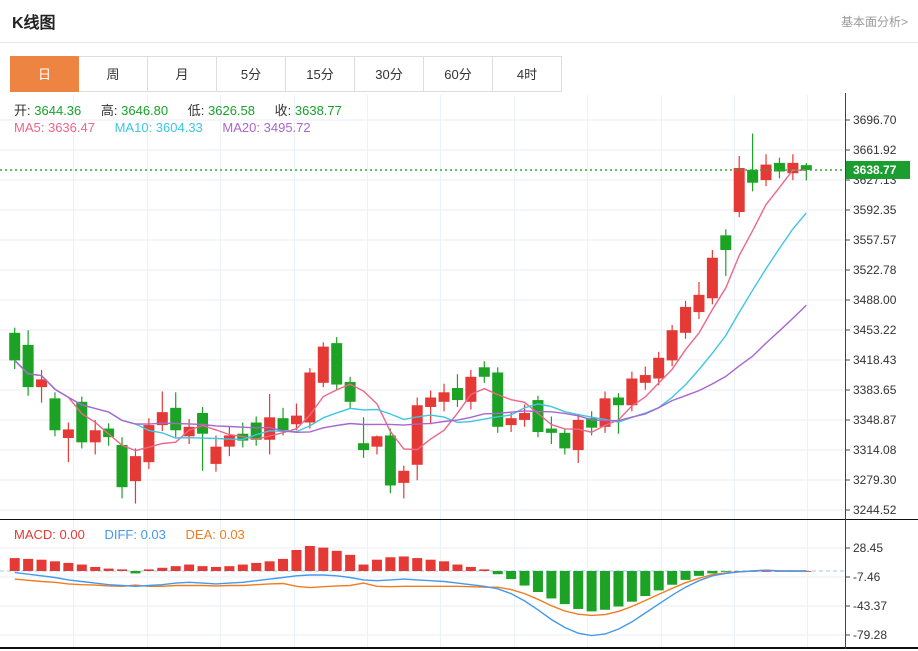  What do you see at coordinates (35, 534) in the screenshot?
I see `macd-label: MACD:` at bounding box center [35, 534].